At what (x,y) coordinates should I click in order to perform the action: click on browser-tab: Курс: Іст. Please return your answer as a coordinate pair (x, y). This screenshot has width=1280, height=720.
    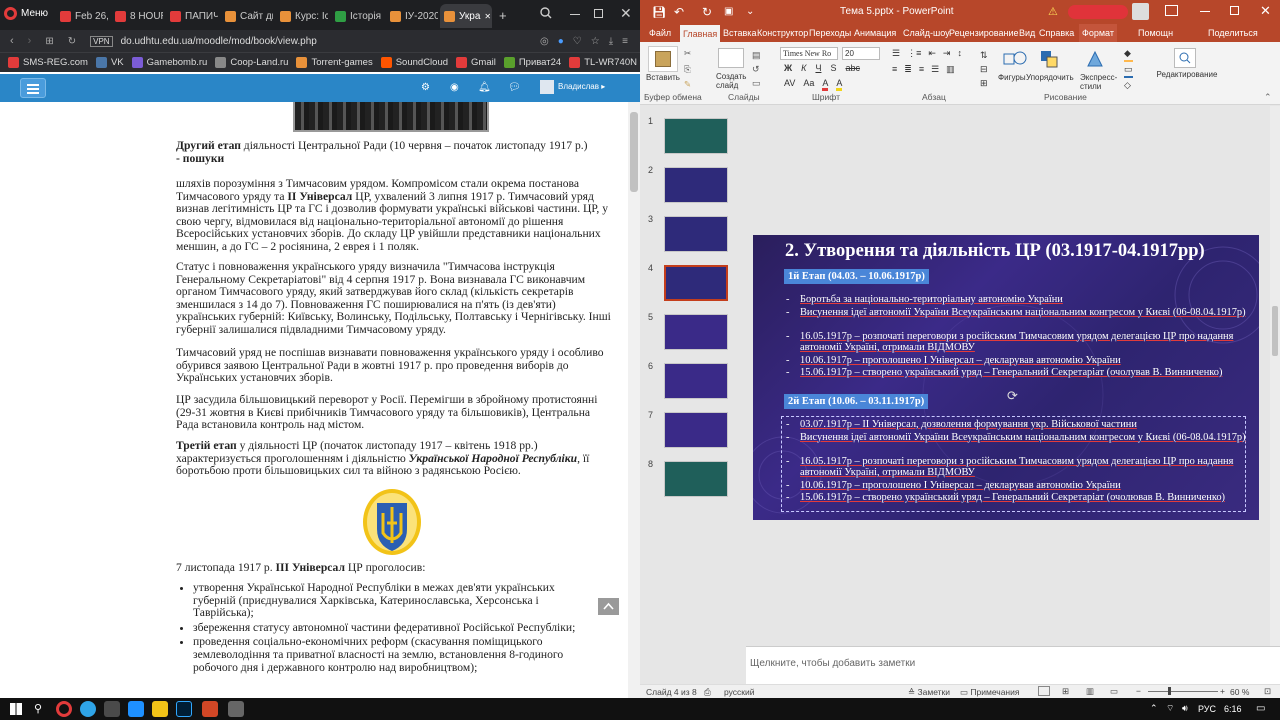
    Looking at the image, I should click on (302, 16).